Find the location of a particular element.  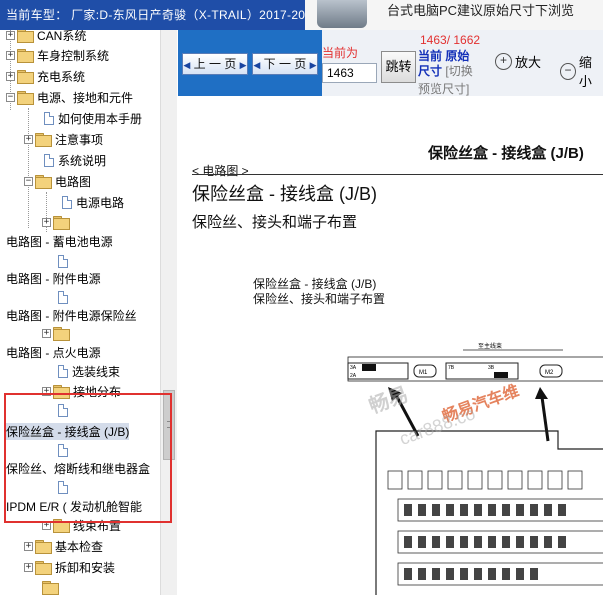

tree-item-fuse-relay-box: 保险丝、熔断线和继电器盒 is located at coordinates (78, 468).